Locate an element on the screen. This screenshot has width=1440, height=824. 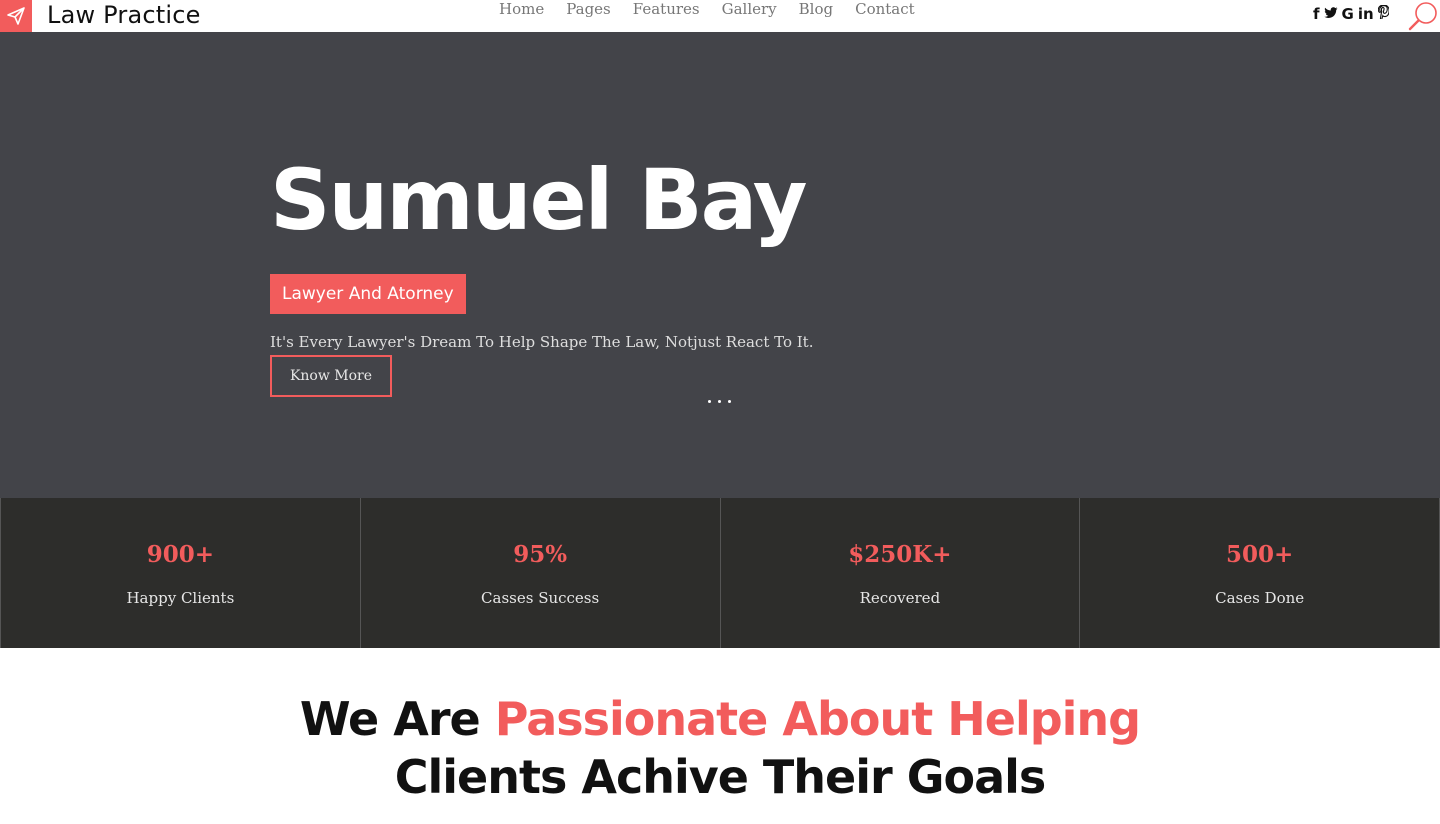
paper-plane-icon is located at coordinates (16, 16).